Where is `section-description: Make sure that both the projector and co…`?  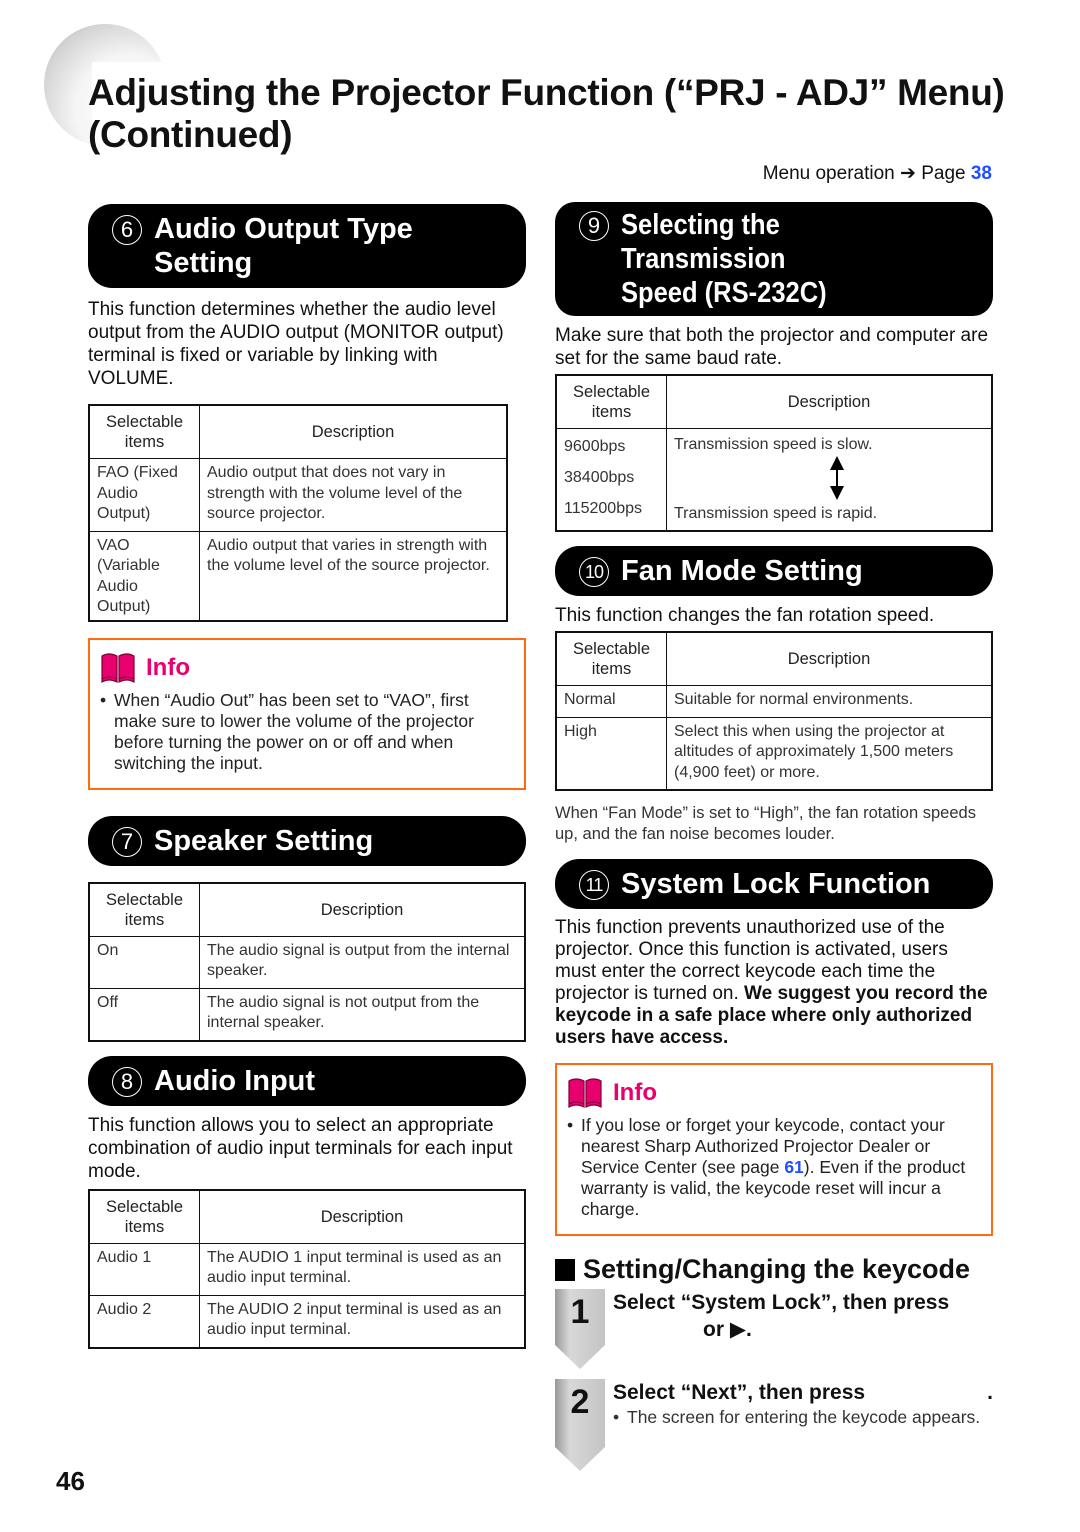 section-description: Make sure that both the projector and co… is located at coordinates (772, 347).